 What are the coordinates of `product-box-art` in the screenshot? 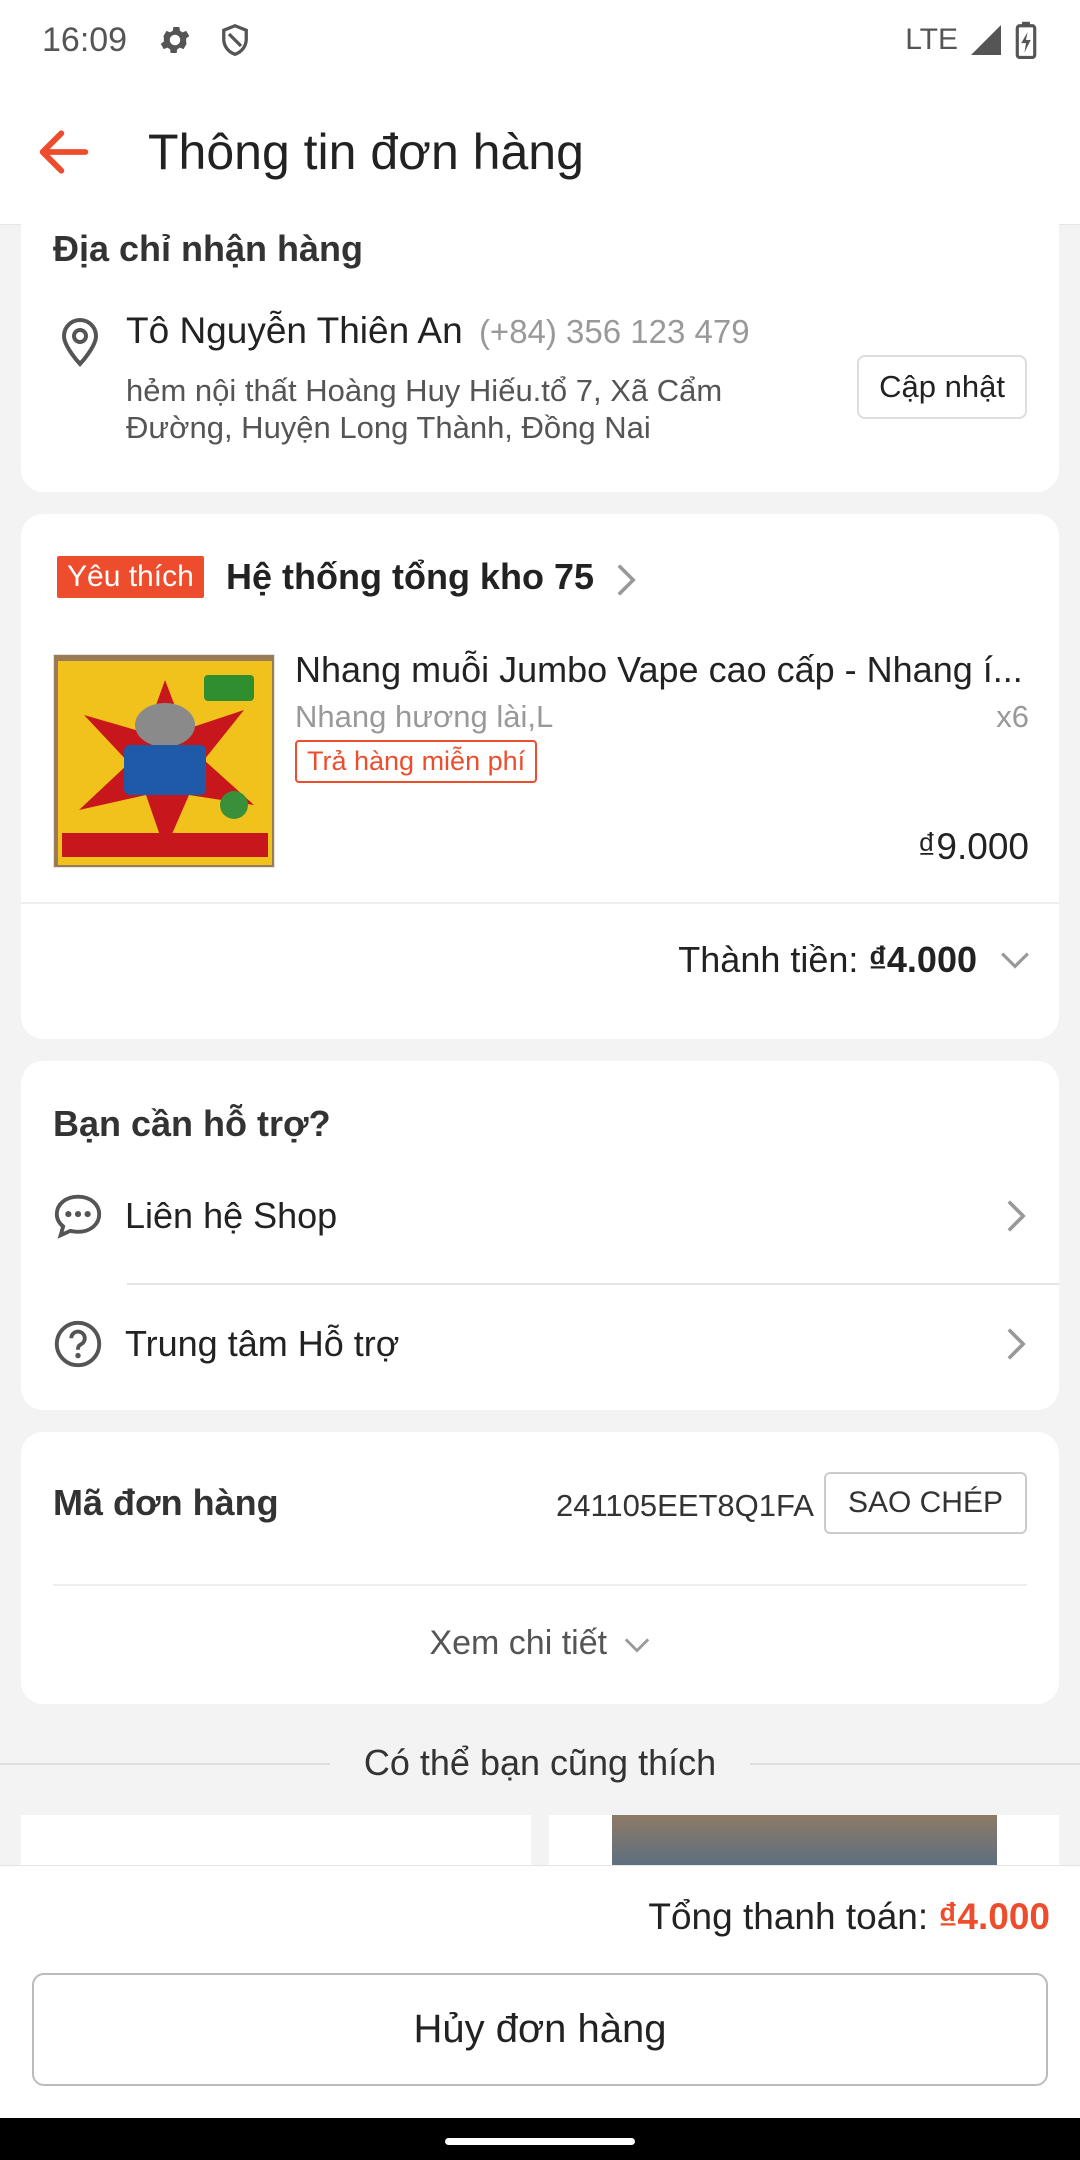 It's located at (164, 761).